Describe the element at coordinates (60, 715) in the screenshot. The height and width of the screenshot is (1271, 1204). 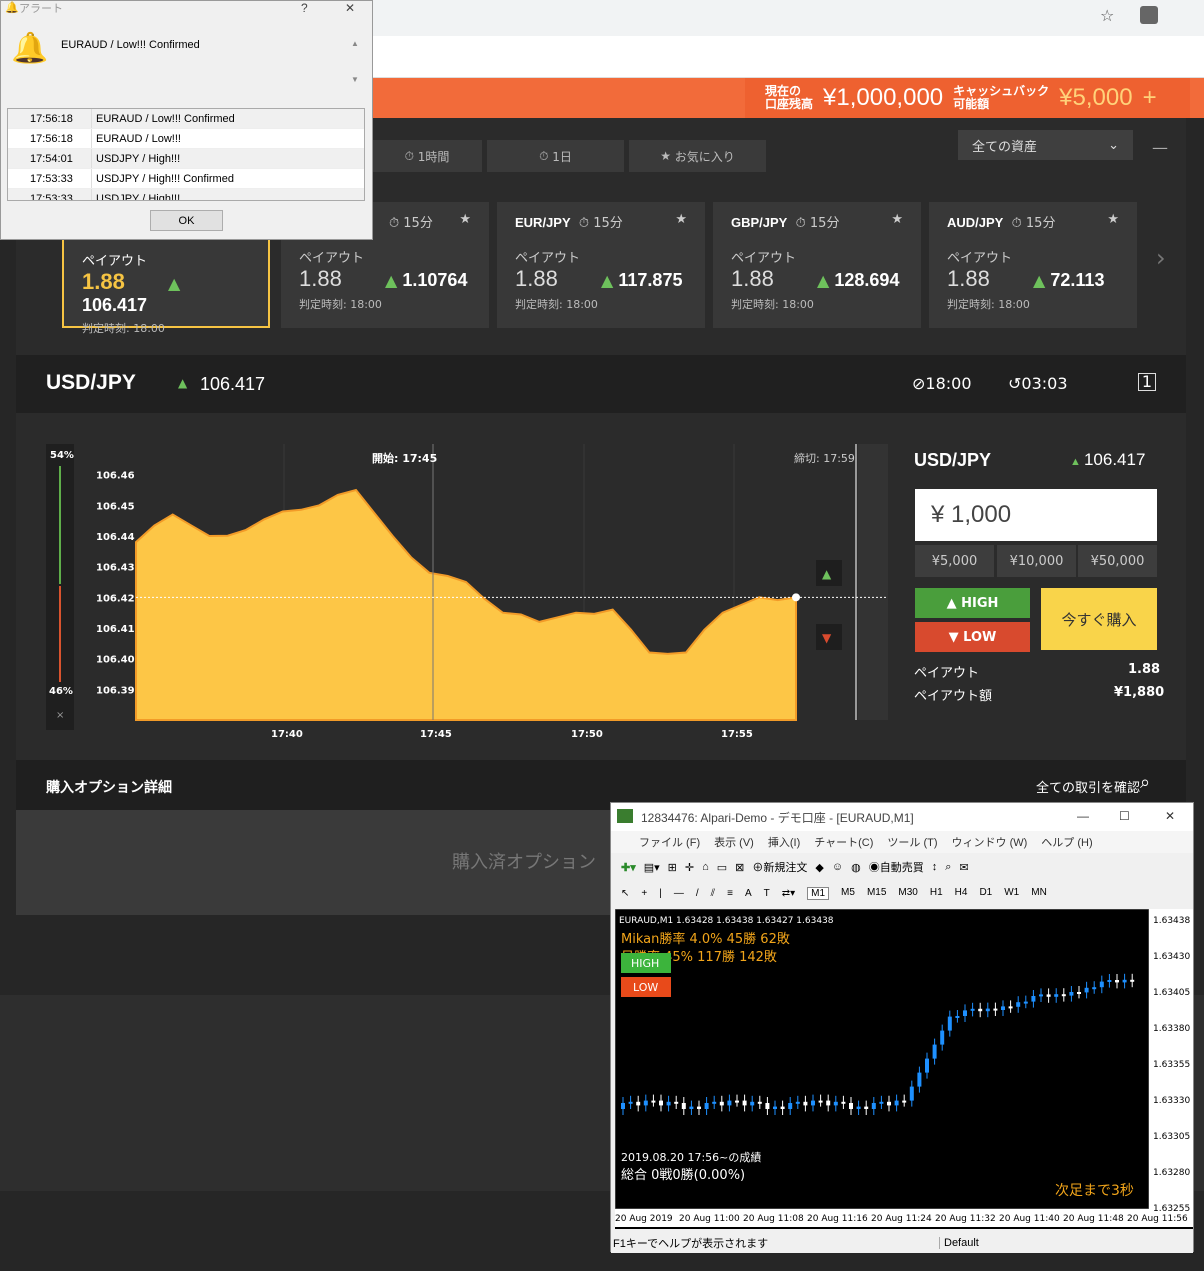
I see `close-icon: ×` at that location.